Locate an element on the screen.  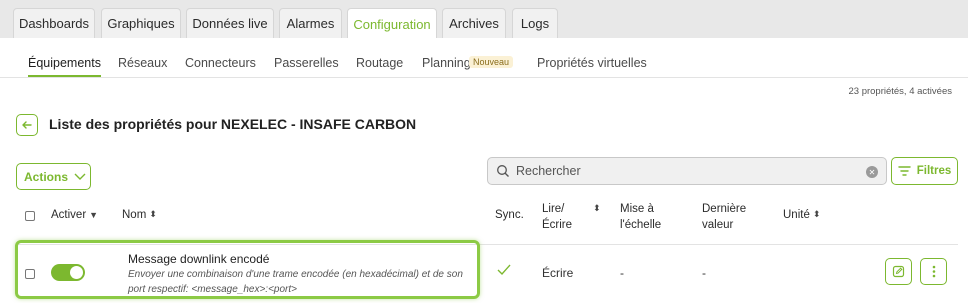
select-all-checkbox is located at coordinates (30, 216).